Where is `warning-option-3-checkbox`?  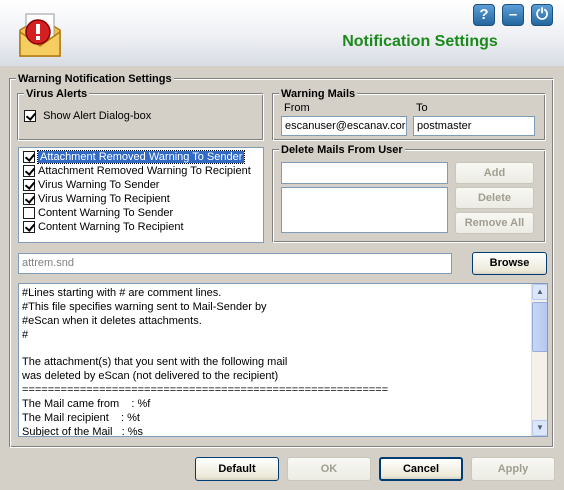 warning-option-3-checkbox is located at coordinates (29, 199).